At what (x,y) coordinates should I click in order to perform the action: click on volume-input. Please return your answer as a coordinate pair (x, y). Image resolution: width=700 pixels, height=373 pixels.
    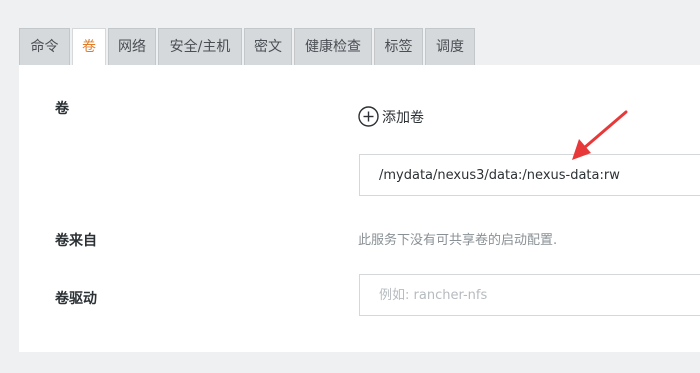
    Looking at the image, I should click on (529, 175).